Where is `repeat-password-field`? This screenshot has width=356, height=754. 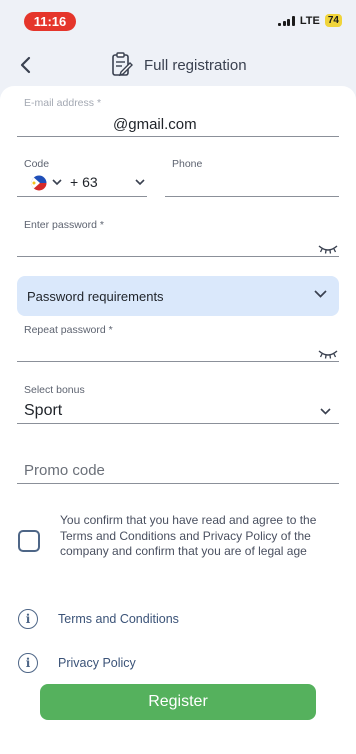 repeat-password-field is located at coordinates (162, 348).